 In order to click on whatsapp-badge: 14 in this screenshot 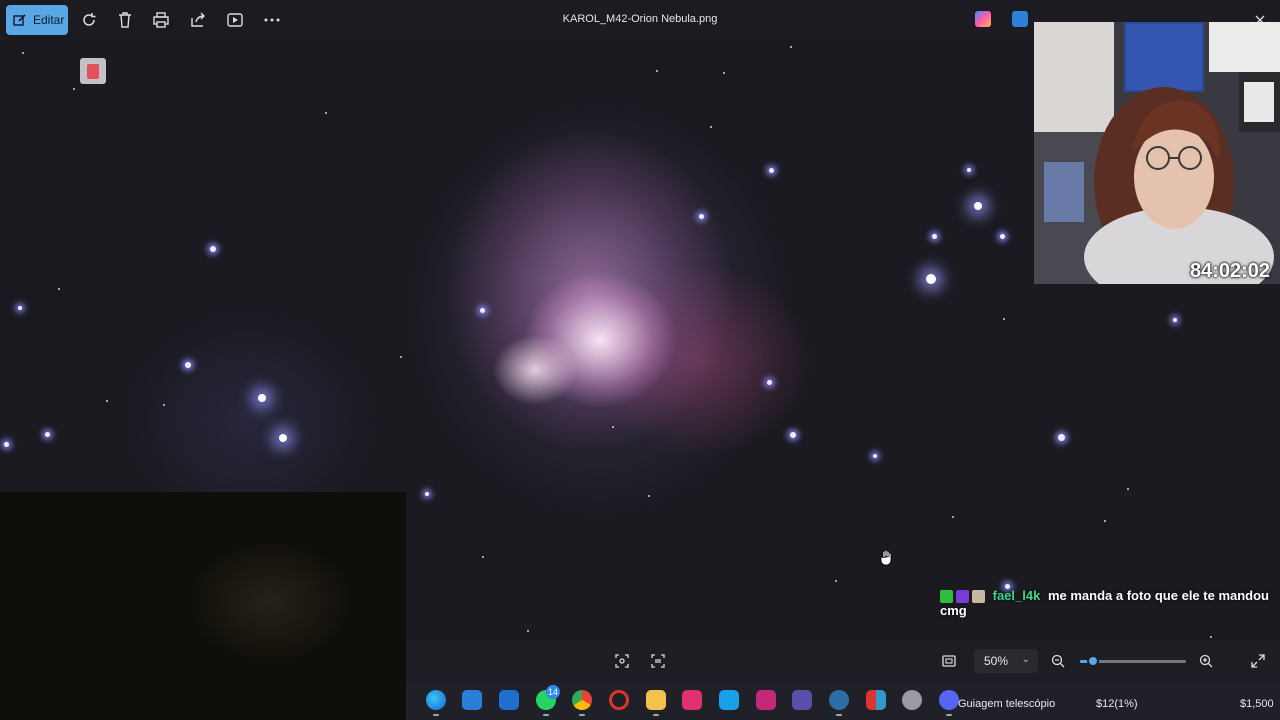, I will do `click(553, 692)`.